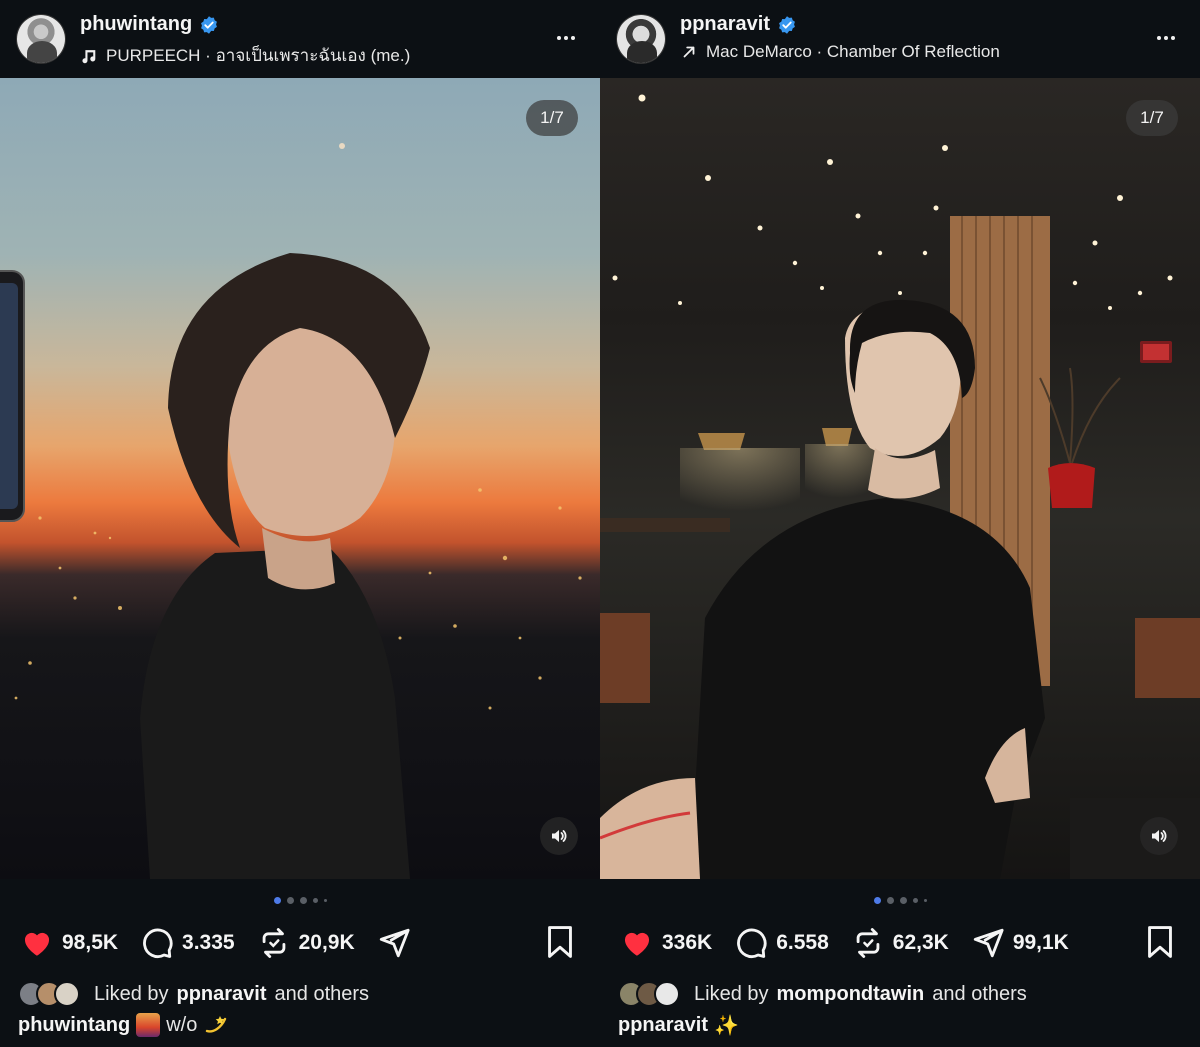  What do you see at coordinates (208, 943) in the screenshot?
I see `comment-count: 3.335` at bounding box center [208, 943].